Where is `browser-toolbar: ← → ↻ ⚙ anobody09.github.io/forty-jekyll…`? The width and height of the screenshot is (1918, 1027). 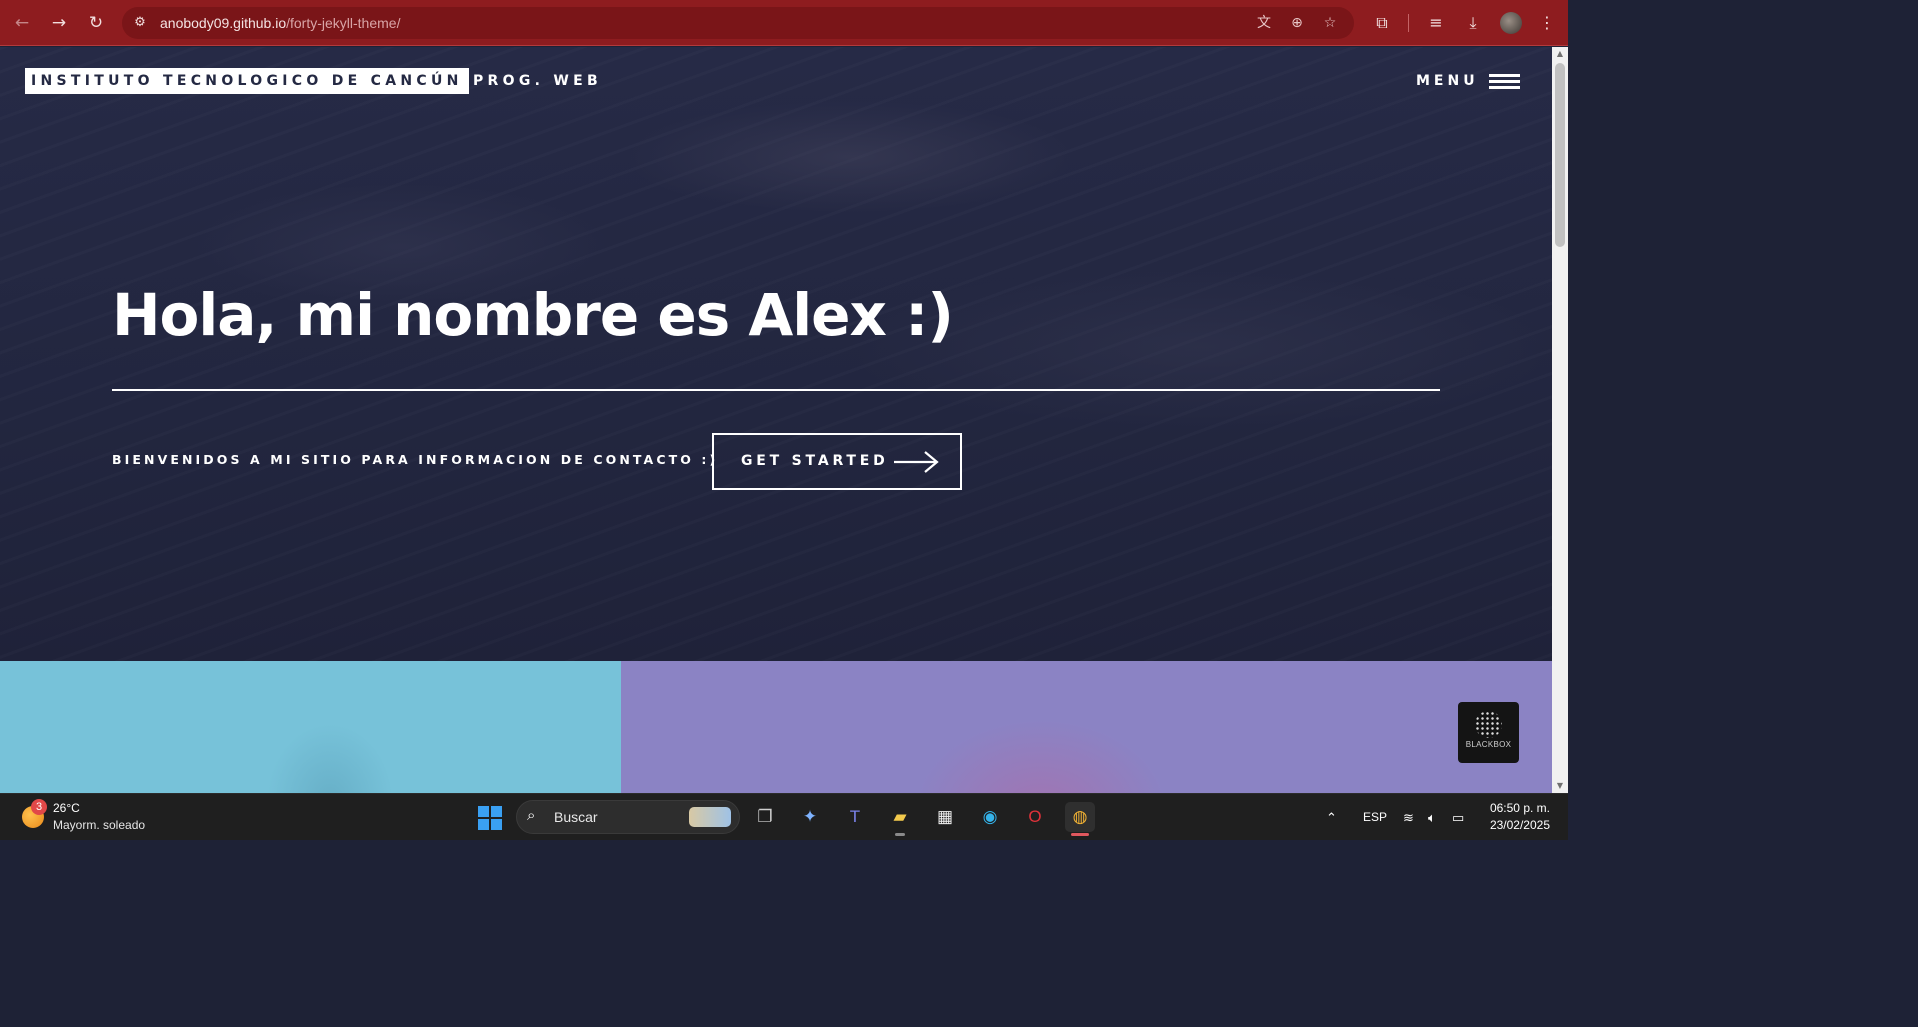 browser-toolbar: ← → ↻ ⚙ anobody09.github.io/forty-jekyll… is located at coordinates (784, 23).